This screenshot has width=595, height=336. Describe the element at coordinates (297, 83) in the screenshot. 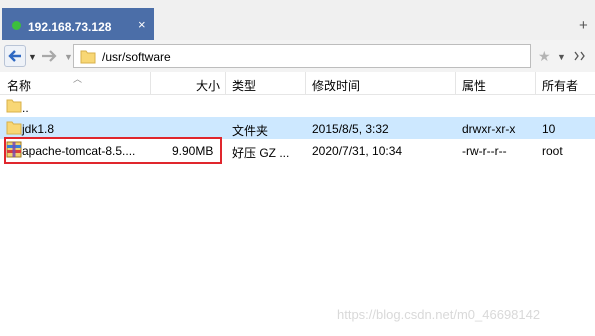

I see `file-list-header: ︿ 名称 大小 类型 修改时间 属性 所有者` at that location.